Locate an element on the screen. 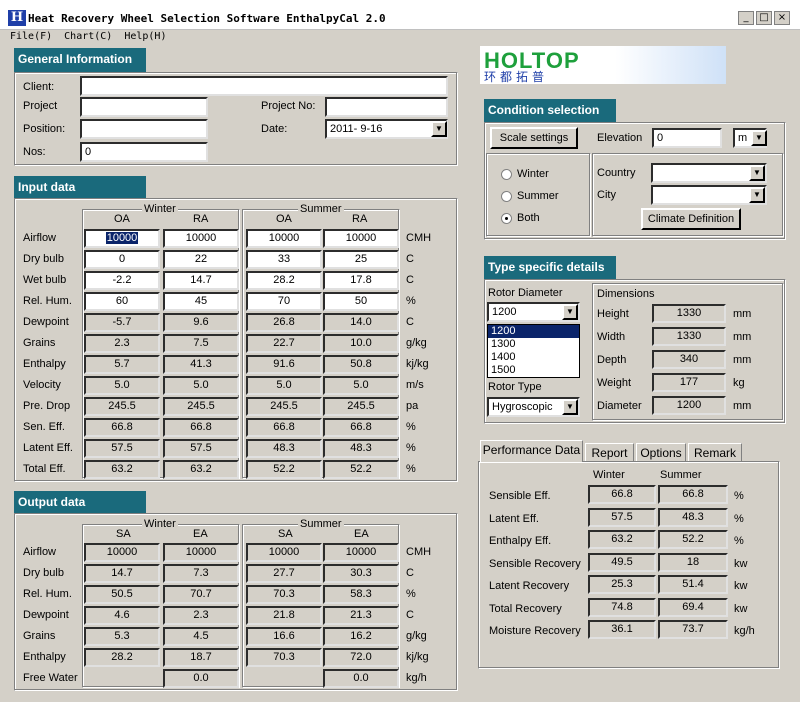 The image size is (800, 702). input-cell: 17.8 is located at coordinates (361, 280).